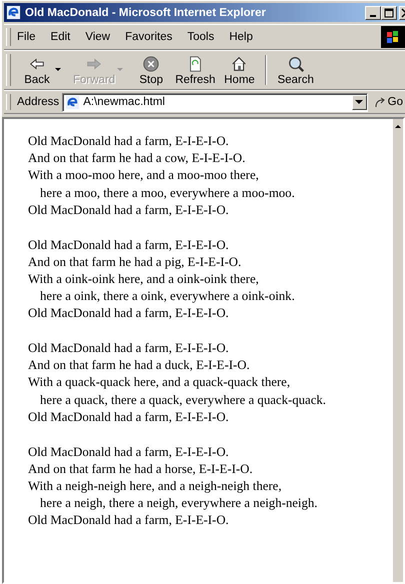  Describe the element at coordinates (167, 193) in the screenshot. I see `verse-line: here a moo, there a moo, everywhere a moo-moo.` at that location.